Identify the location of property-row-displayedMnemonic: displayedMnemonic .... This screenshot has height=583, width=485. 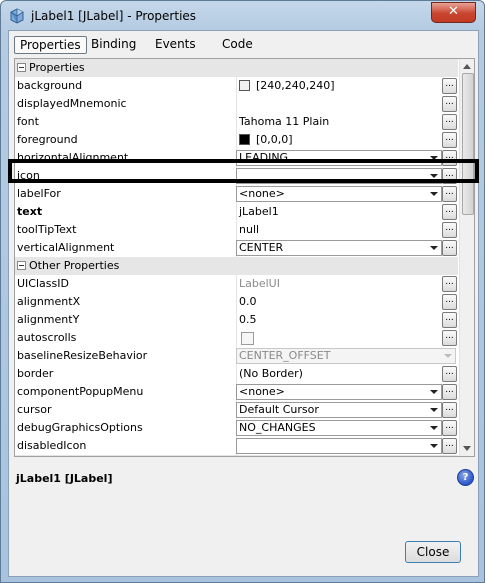
(236, 104).